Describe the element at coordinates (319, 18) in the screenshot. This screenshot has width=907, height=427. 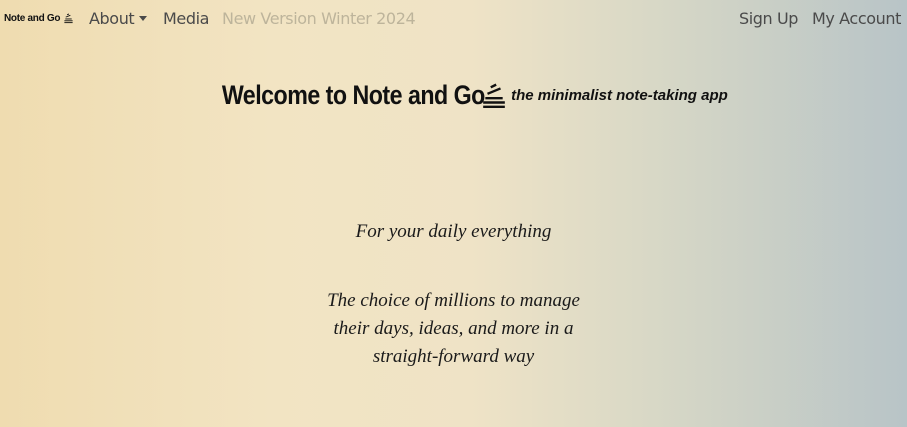
I see `nav-new-version-link: New Version Winter 2024` at that location.